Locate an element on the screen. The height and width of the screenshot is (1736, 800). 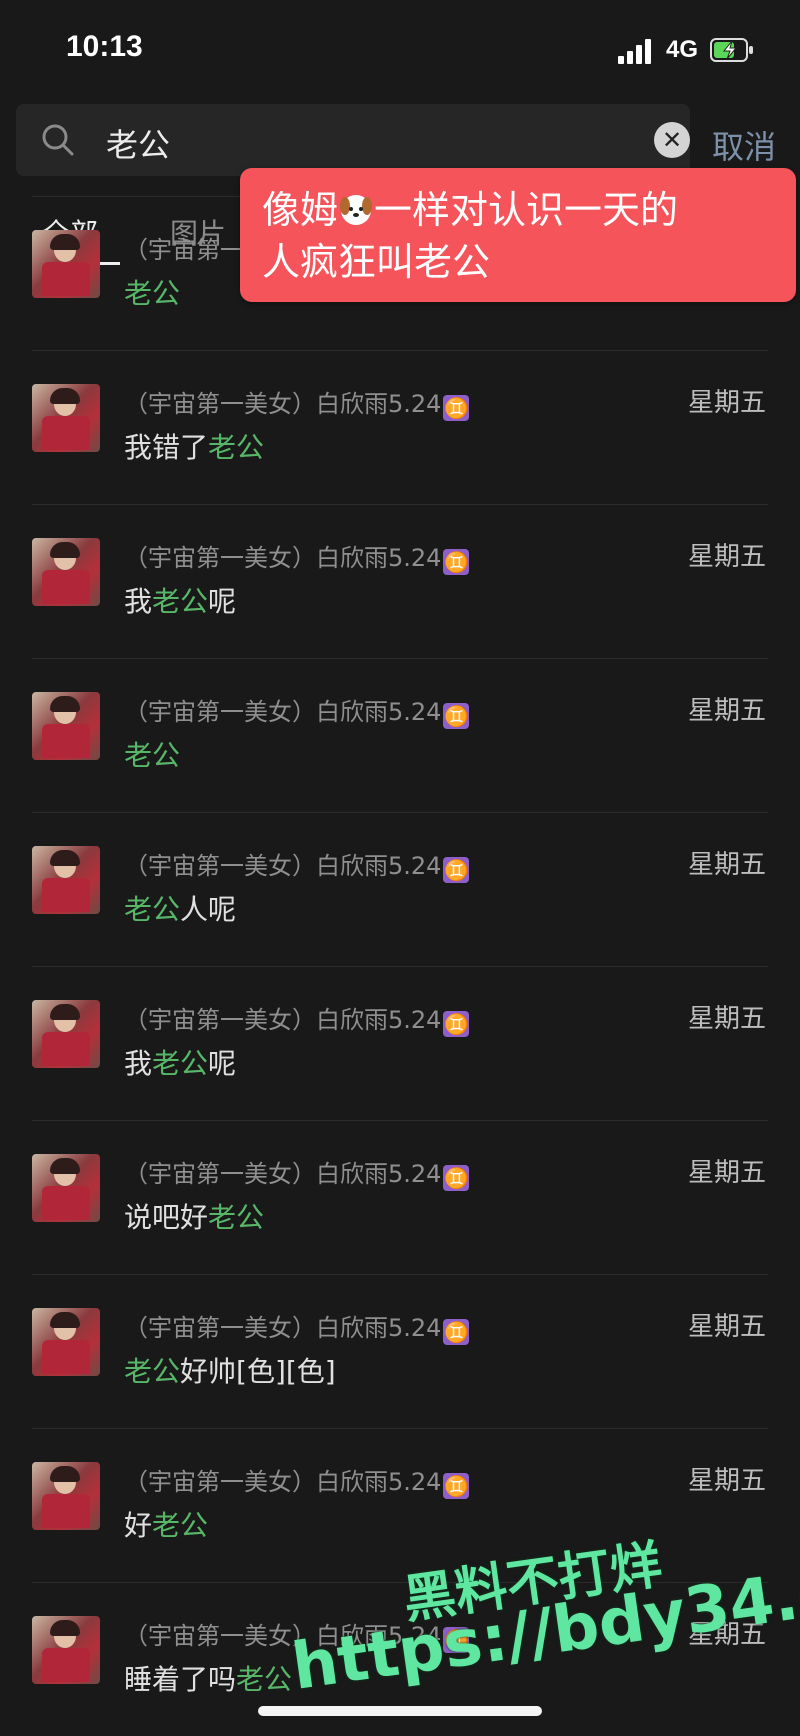
signal-icon is located at coordinates (638, 51).